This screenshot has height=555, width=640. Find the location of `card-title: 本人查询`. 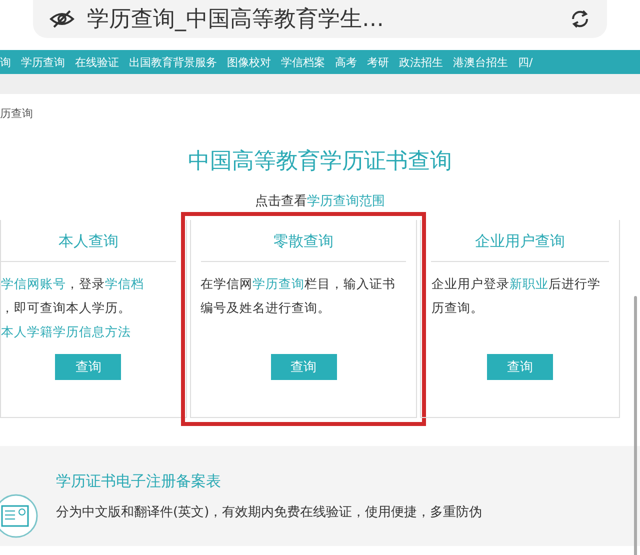

card-title: 本人查询 is located at coordinates (88, 247).